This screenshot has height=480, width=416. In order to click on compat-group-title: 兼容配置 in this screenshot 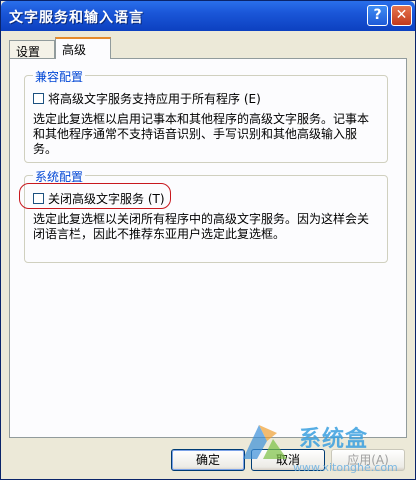, I will do `click(59, 76)`.